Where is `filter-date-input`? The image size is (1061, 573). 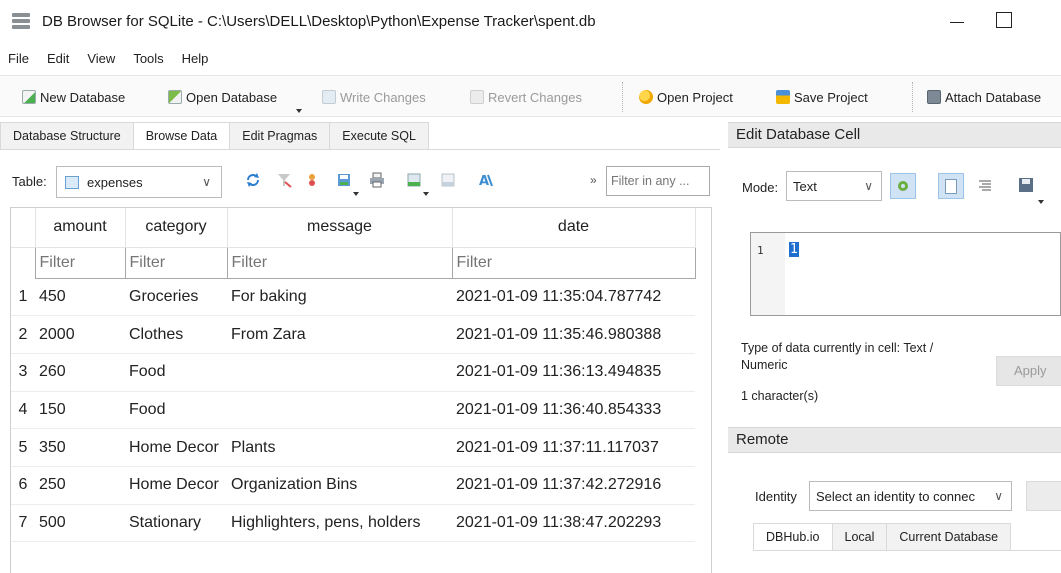
filter-date-input is located at coordinates (573, 262).